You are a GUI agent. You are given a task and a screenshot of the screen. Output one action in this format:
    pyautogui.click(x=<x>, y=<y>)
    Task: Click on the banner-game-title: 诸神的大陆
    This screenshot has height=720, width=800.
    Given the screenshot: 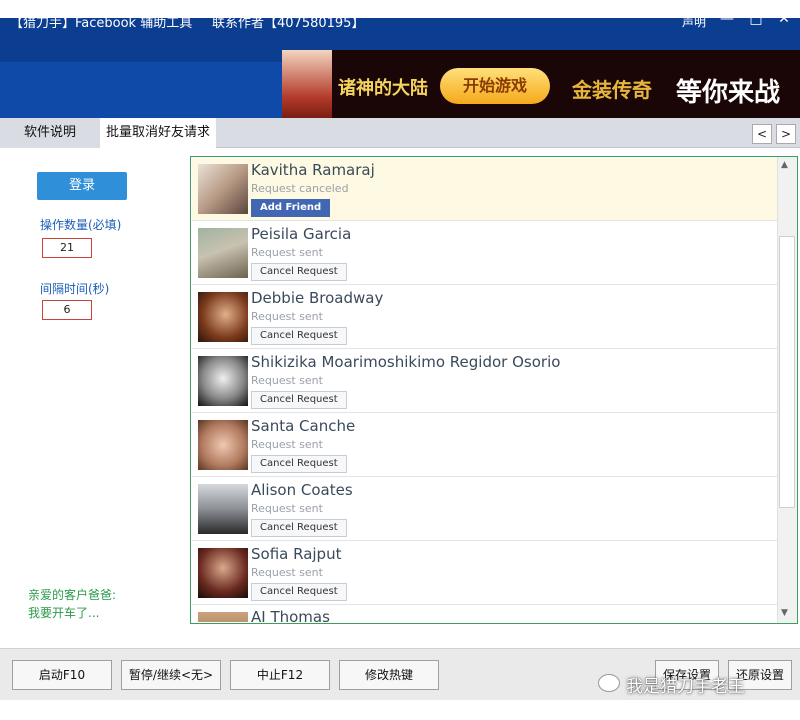 What is the action you would take?
    pyautogui.click(x=383, y=88)
    